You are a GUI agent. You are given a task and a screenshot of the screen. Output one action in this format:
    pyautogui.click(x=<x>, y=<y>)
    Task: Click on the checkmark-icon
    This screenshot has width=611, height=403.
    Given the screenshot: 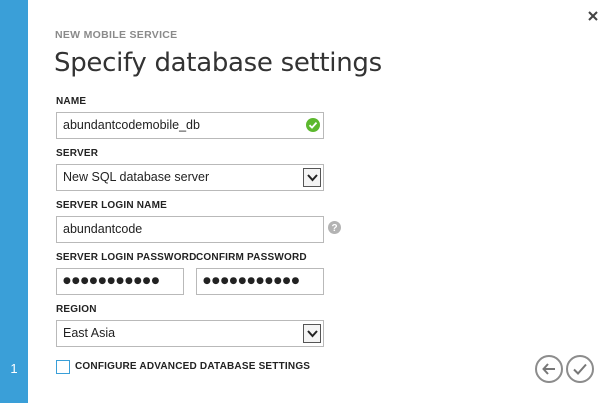 What is the action you would take?
    pyautogui.click(x=580, y=369)
    